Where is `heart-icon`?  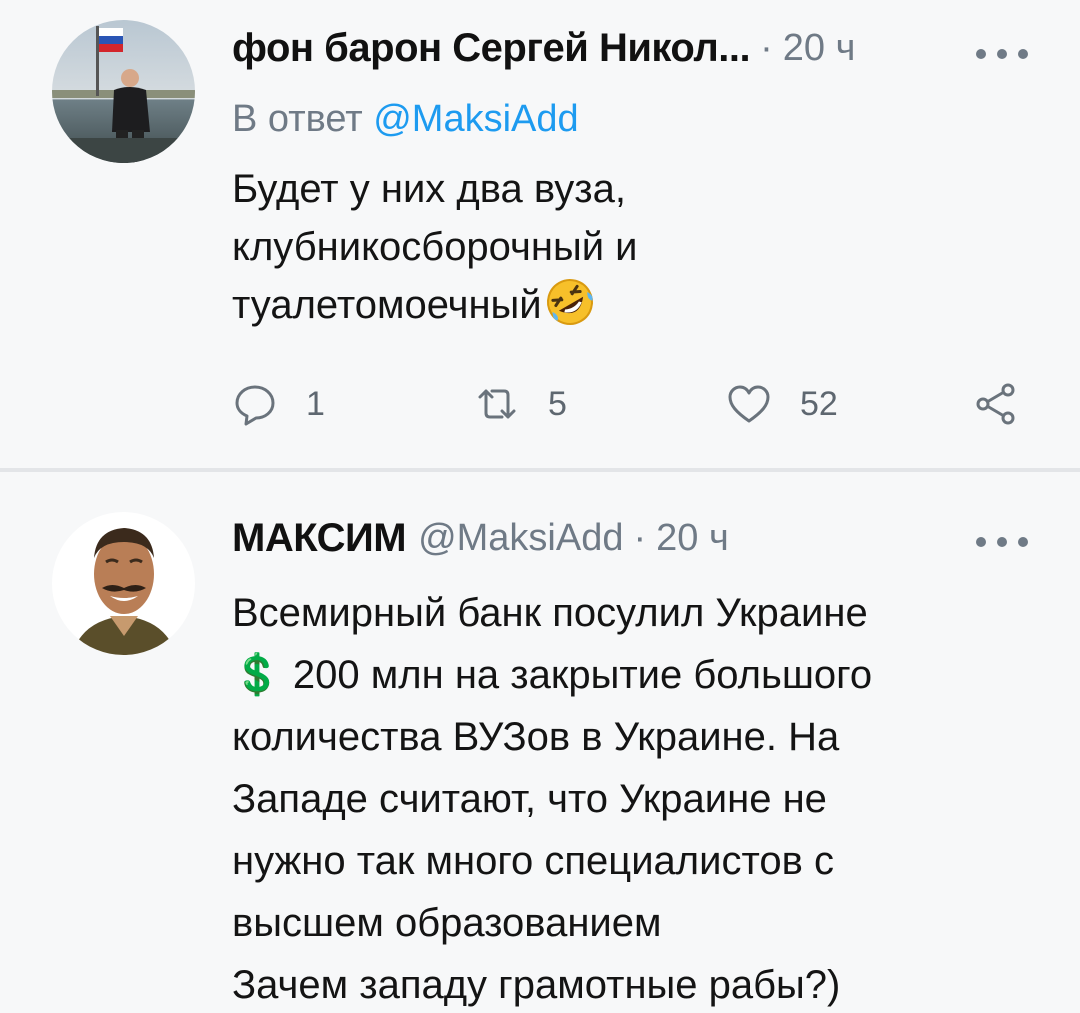 heart-icon is located at coordinates (749, 404).